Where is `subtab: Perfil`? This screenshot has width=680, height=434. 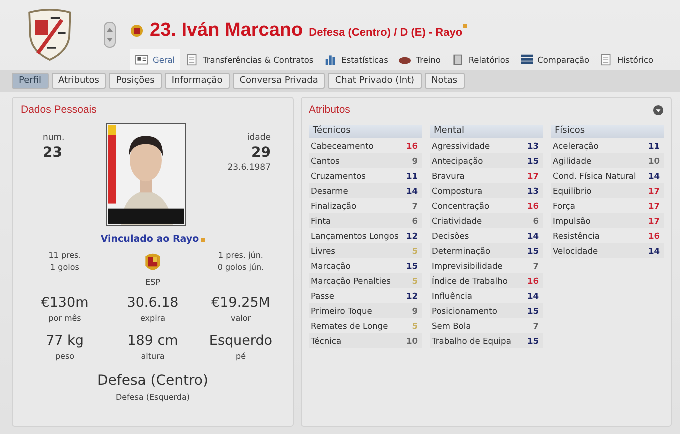 subtab: Perfil is located at coordinates (30, 81).